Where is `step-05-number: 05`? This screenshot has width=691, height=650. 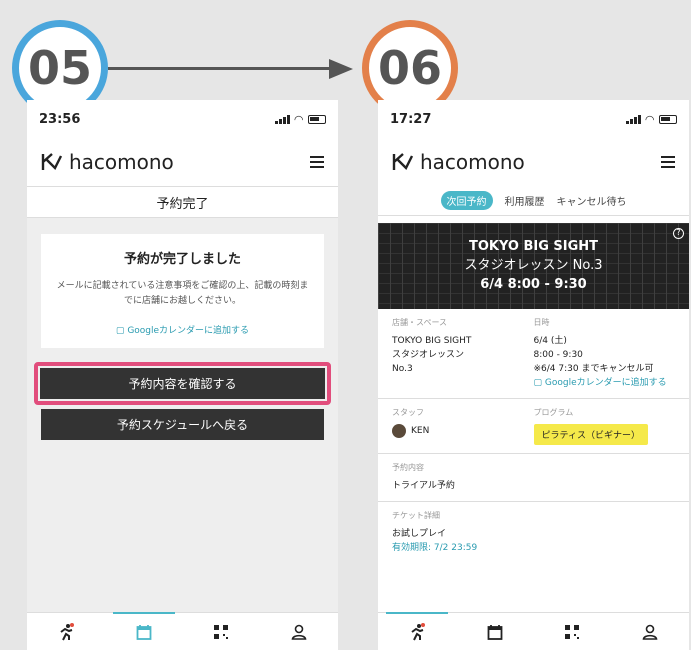 step-05-number: 05 is located at coordinates (59, 68).